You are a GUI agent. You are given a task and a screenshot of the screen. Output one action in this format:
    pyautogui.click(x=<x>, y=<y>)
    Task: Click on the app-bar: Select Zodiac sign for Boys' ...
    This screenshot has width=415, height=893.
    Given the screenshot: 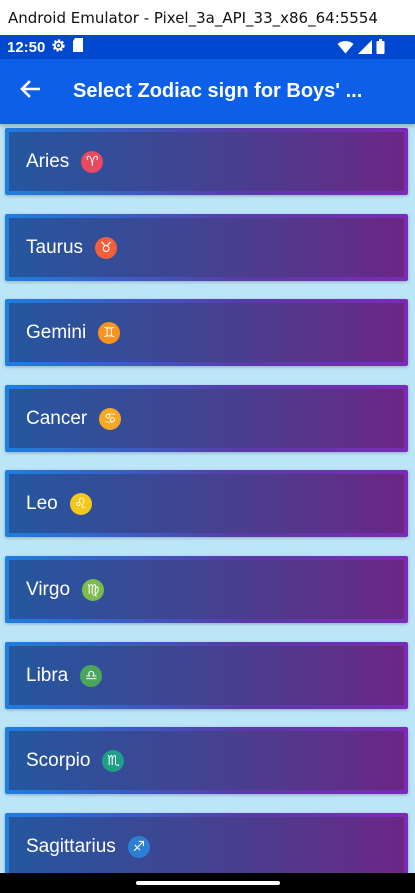 What is the action you would take?
    pyautogui.click(x=207, y=91)
    